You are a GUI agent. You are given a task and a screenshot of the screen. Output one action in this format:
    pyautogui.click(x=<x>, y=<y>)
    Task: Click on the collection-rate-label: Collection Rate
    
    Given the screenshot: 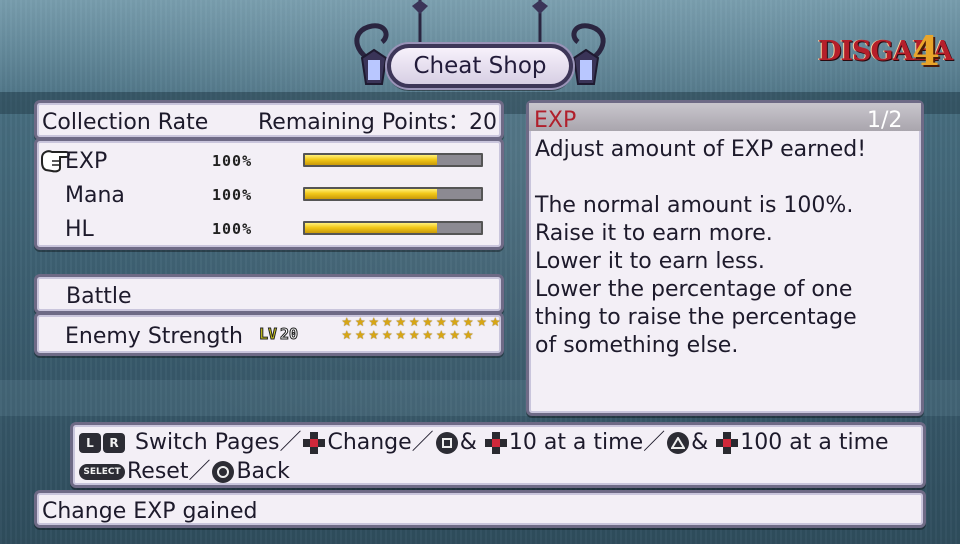 What is the action you would take?
    pyautogui.click(x=125, y=122)
    